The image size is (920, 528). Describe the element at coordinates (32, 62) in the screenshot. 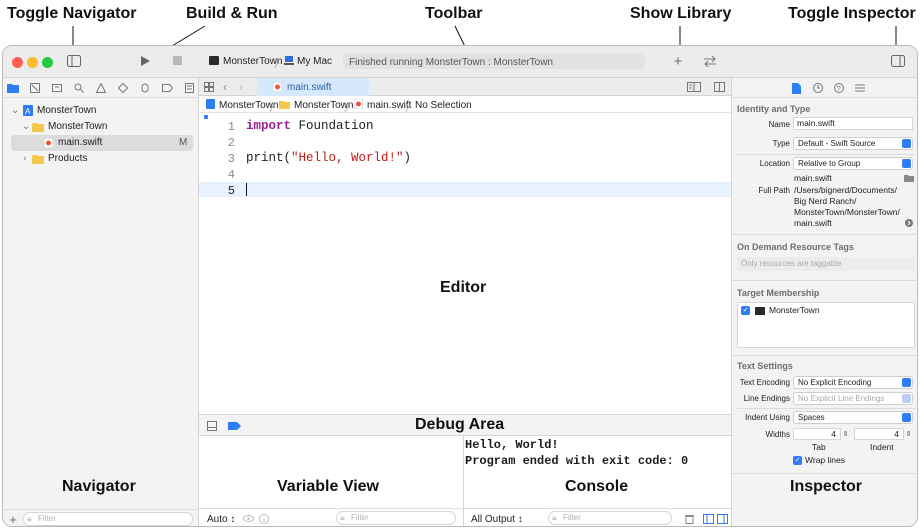

I see `minimize-button` at that location.